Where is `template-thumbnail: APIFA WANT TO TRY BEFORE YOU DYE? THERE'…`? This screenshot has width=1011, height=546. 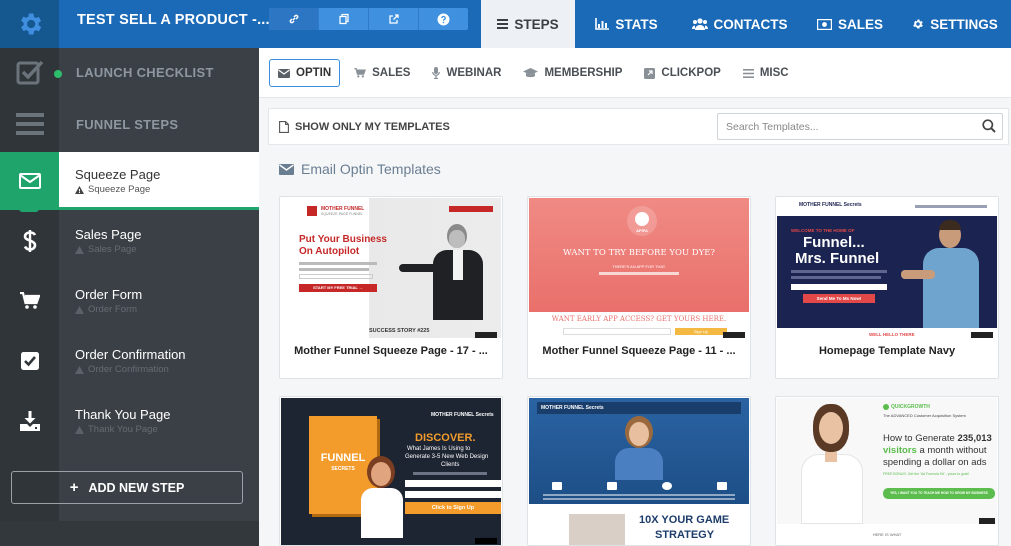 template-thumbnail: APIFA WANT TO TRY BEFORE YOU DYE? THERE'… is located at coordinates (639, 268).